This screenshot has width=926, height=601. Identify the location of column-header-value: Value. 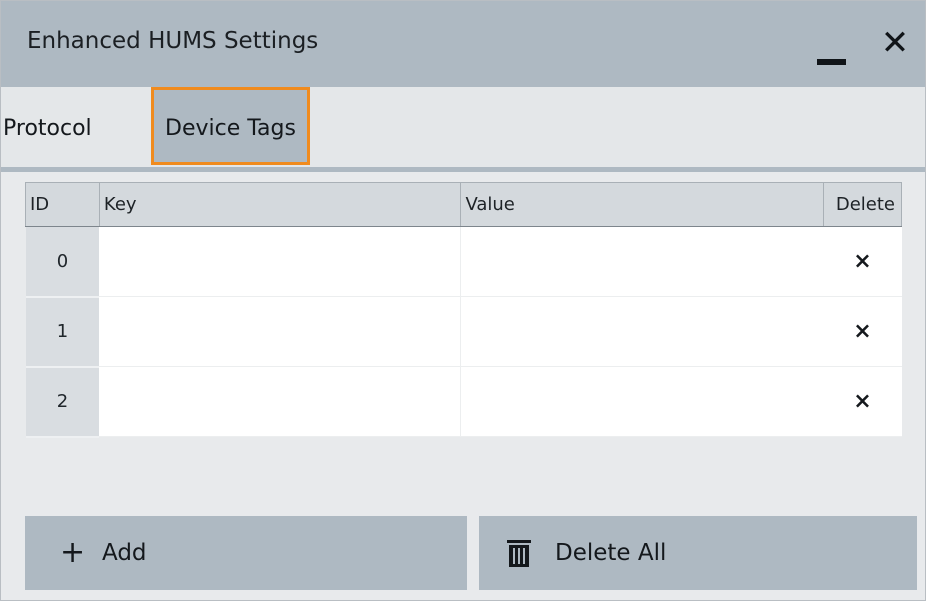
(642, 204).